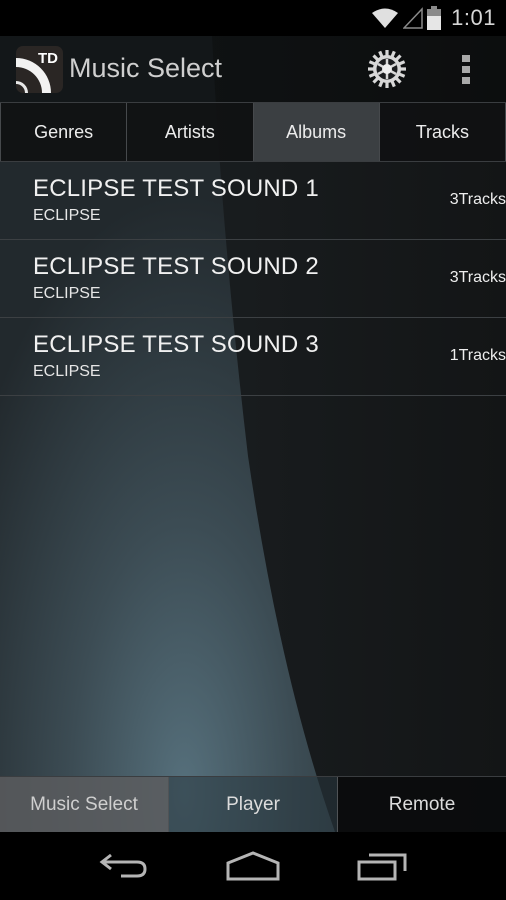 The height and width of the screenshot is (900, 506). I want to click on app-logo-icon: TD, so click(39, 69).